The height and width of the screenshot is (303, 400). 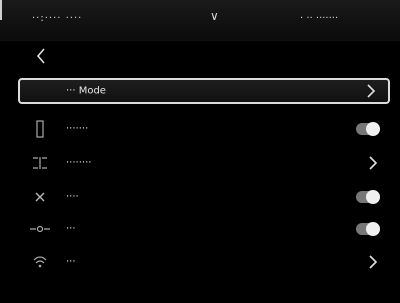 I want to click on close-icon, so click(x=40, y=197).